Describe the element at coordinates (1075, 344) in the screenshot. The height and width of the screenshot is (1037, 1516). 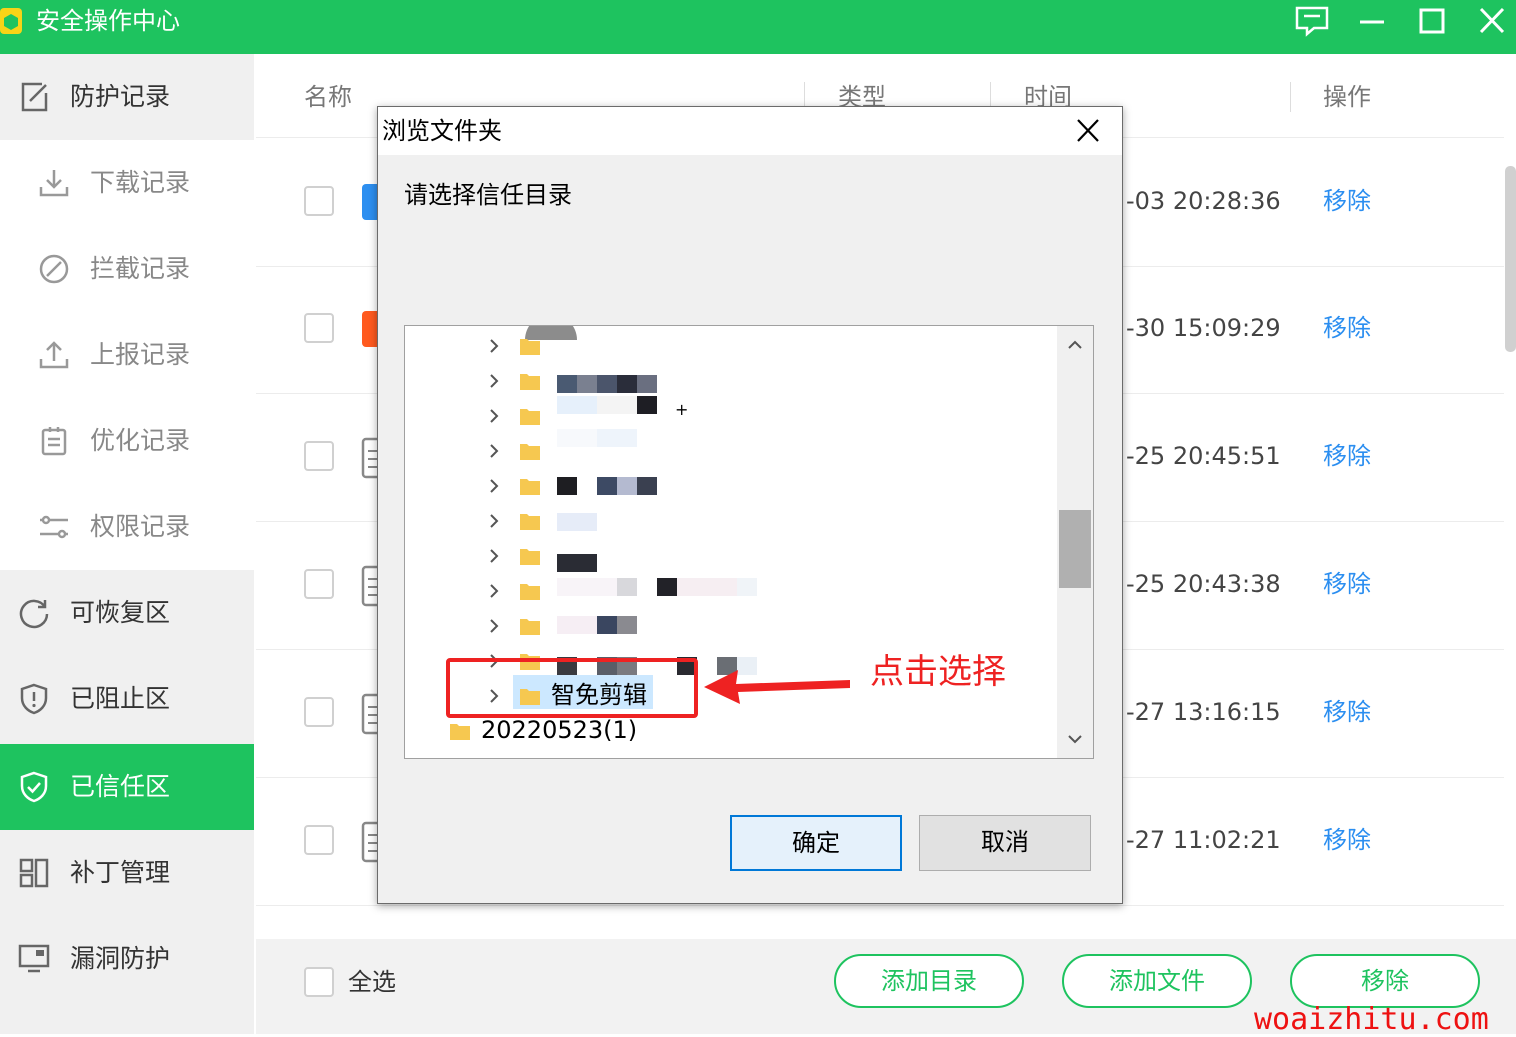
I see `scroll-up-icon` at that location.